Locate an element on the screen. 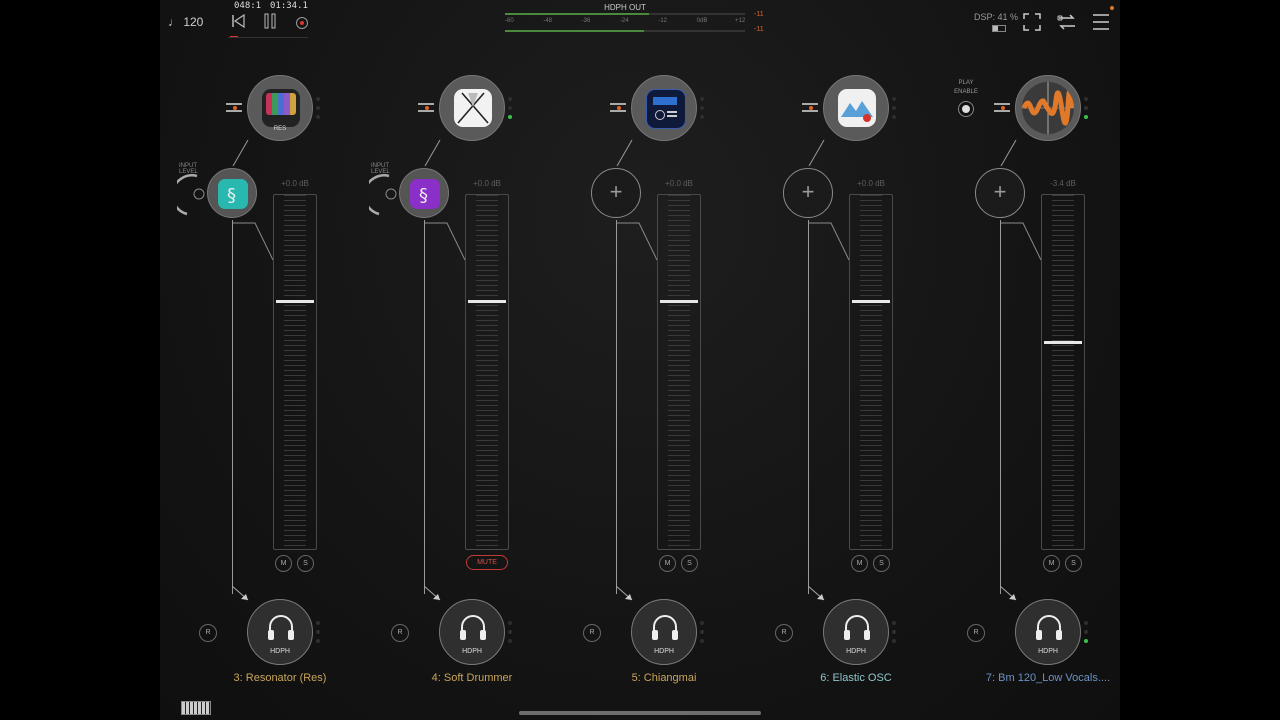 This screenshot has width=1280, height=720. channel-name: 6: Elastic OSC is located at coordinates (856, 678).